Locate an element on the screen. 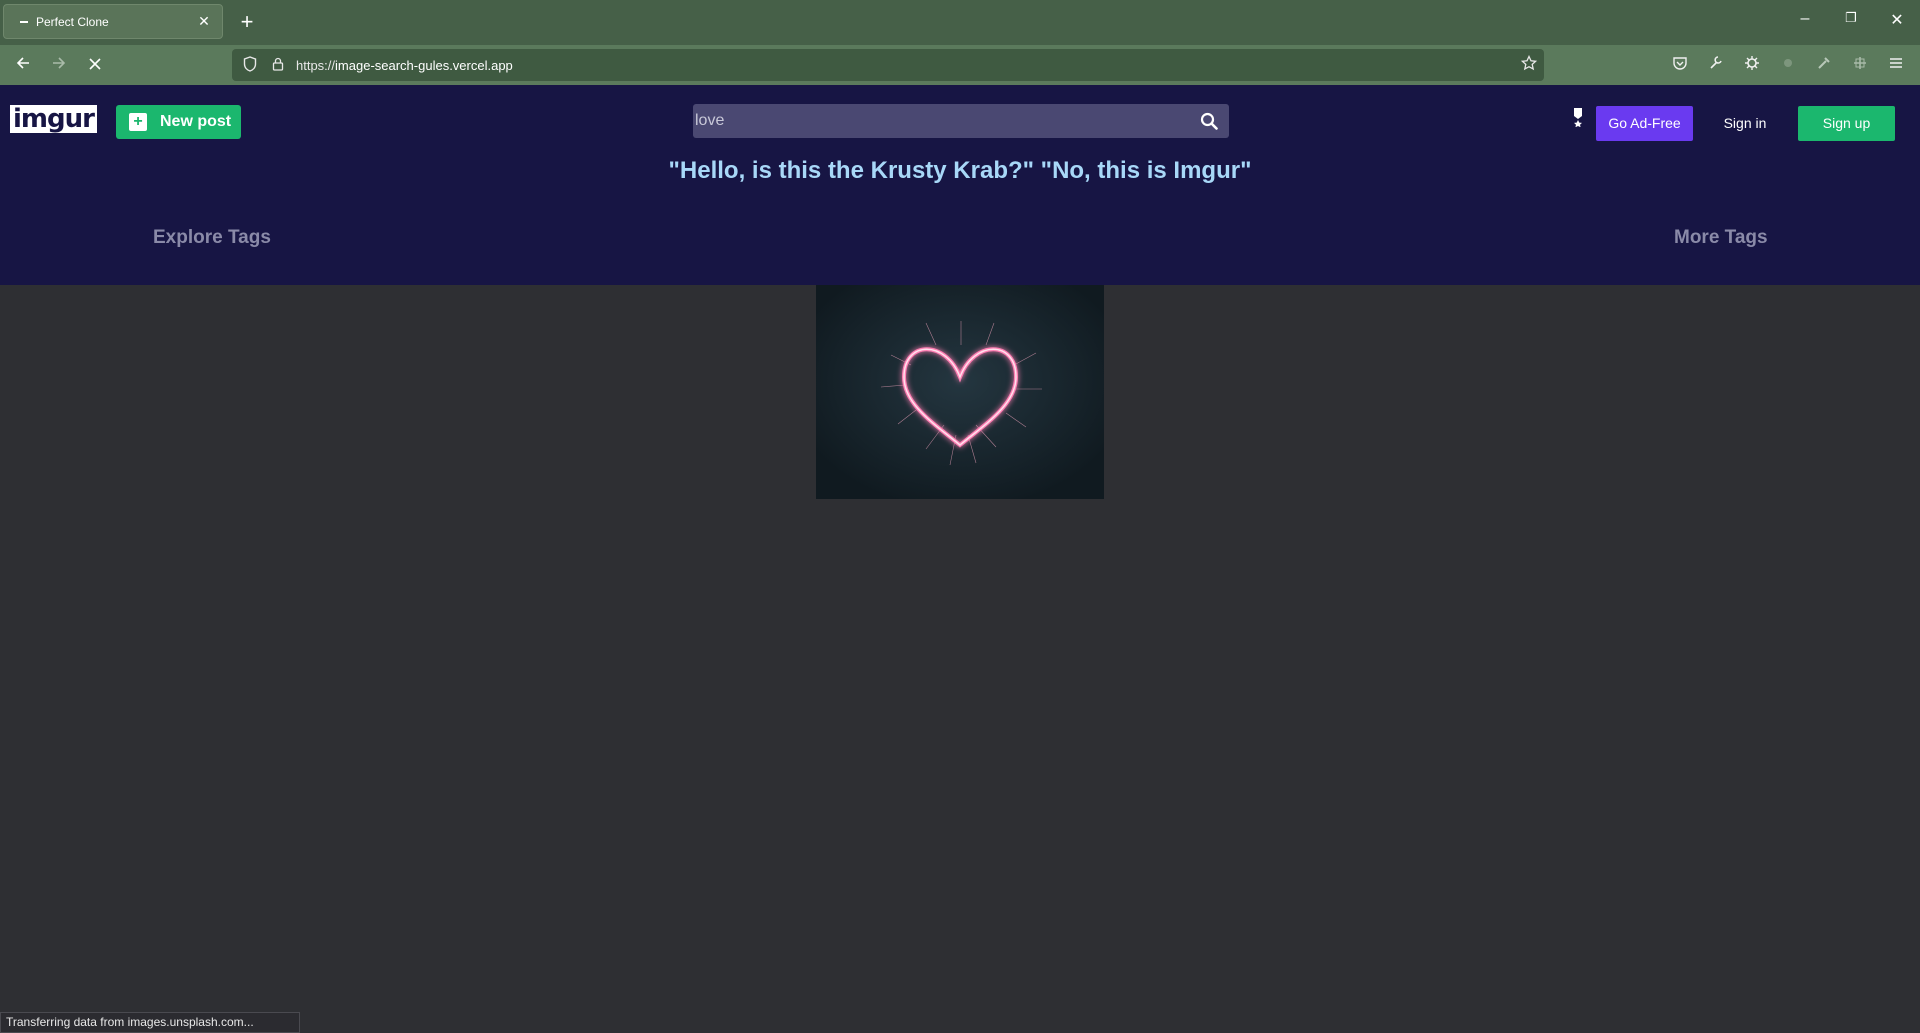 The width and height of the screenshot is (1920, 1033). forward-arrow-icon is located at coordinates (59, 63).